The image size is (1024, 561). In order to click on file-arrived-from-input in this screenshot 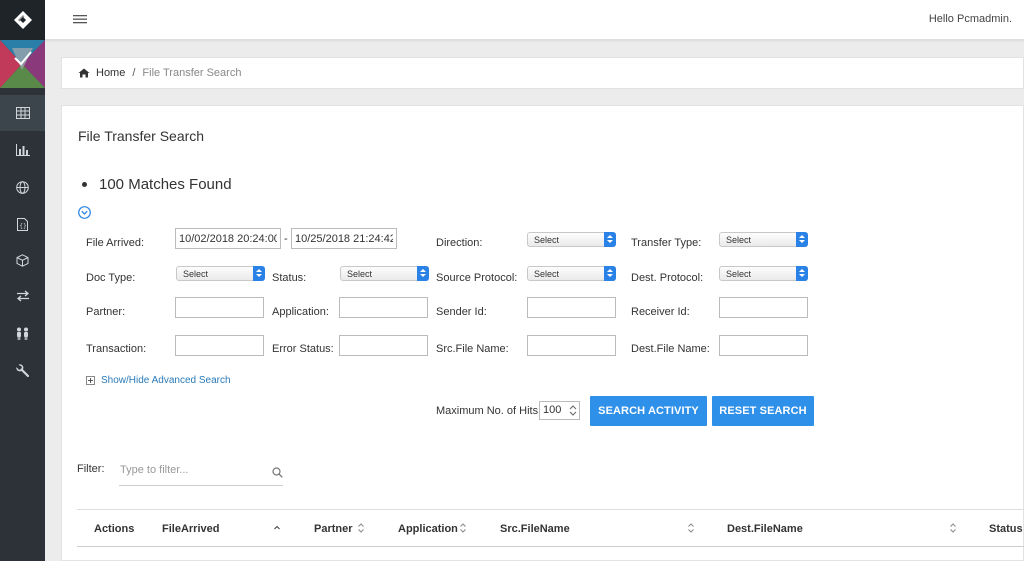, I will do `click(228, 238)`.